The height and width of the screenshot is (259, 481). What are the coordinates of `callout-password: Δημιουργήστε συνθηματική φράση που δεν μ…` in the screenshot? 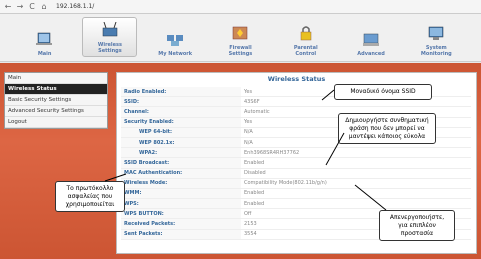 It's located at (387, 129).